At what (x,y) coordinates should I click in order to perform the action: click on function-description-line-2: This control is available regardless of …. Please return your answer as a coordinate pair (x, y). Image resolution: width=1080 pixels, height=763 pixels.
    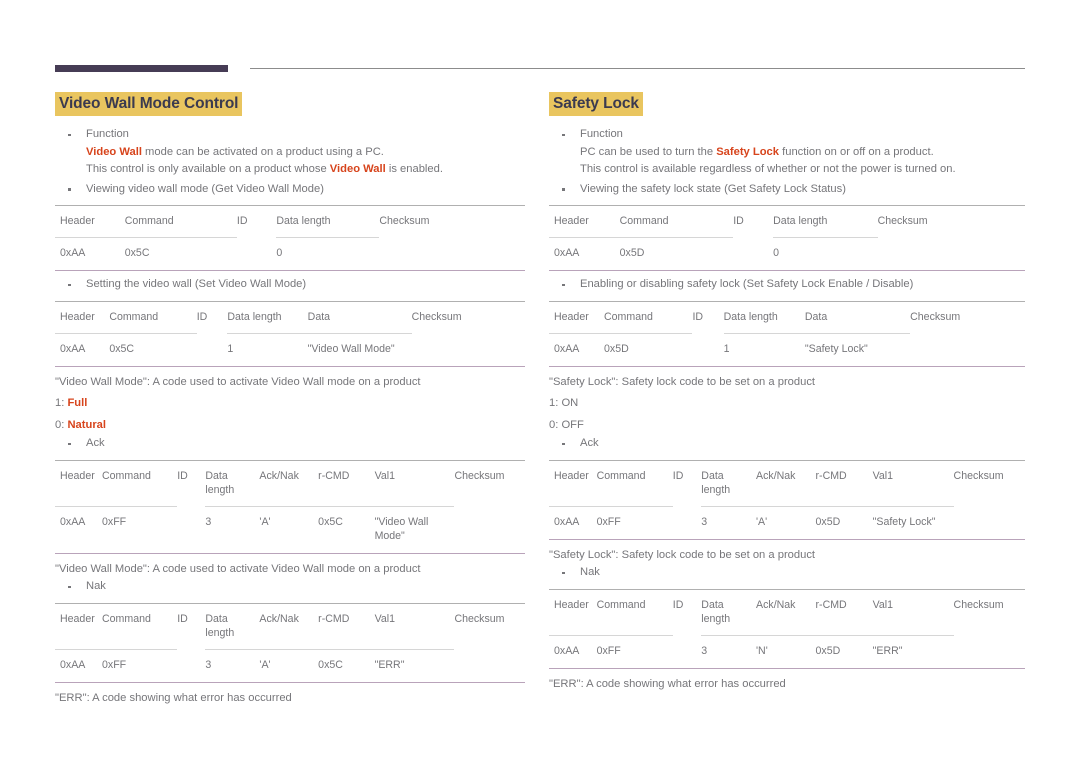
    Looking at the image, I should click on (768, 169).